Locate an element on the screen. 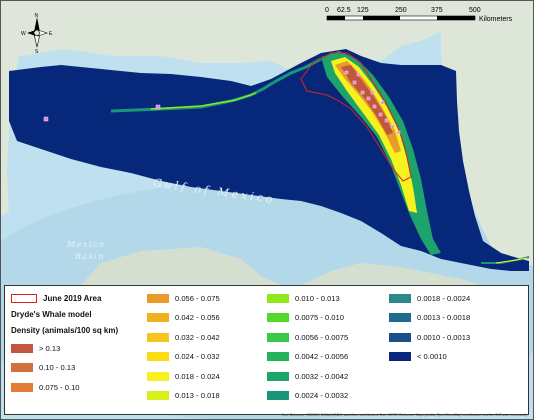 The image size is (534, 420). legend-class-item: 0.010 - 0.013 is located at coordinates (303, 298).